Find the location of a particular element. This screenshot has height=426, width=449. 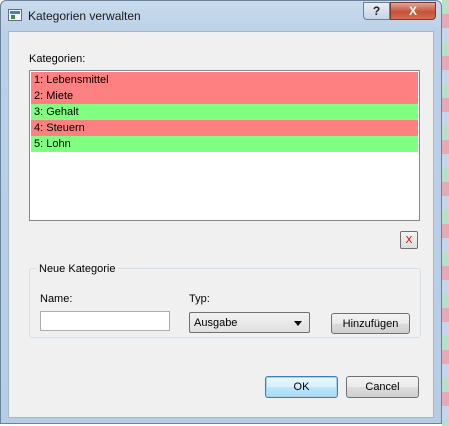

new-category-group-title: Neue Kategorie is located at coordinates (77, 269).